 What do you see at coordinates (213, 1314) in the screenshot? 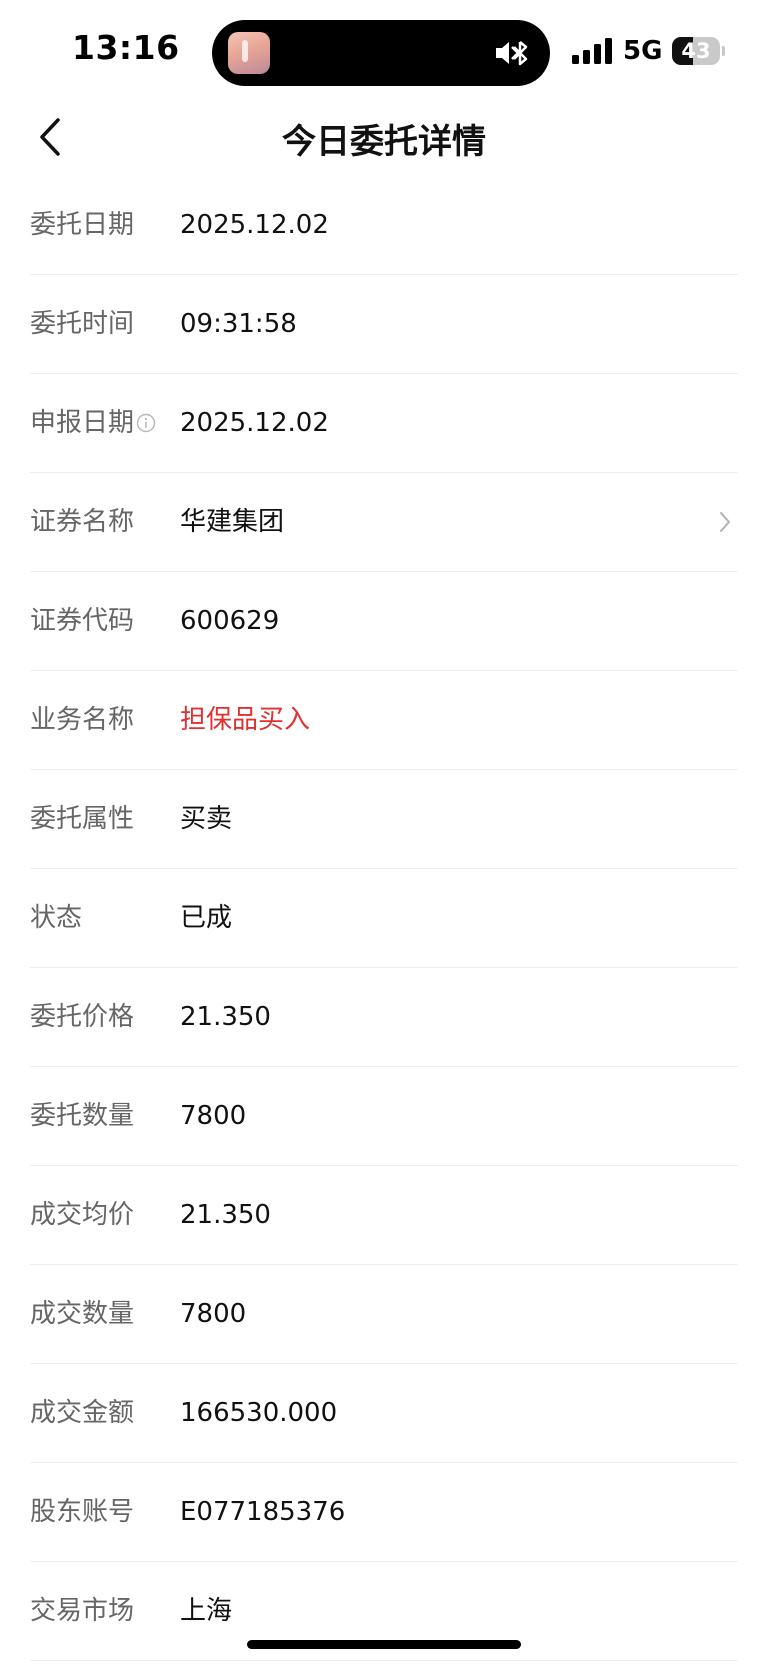
I see `fill-quantity-value: 7800` at bounding box center [213, 1314].